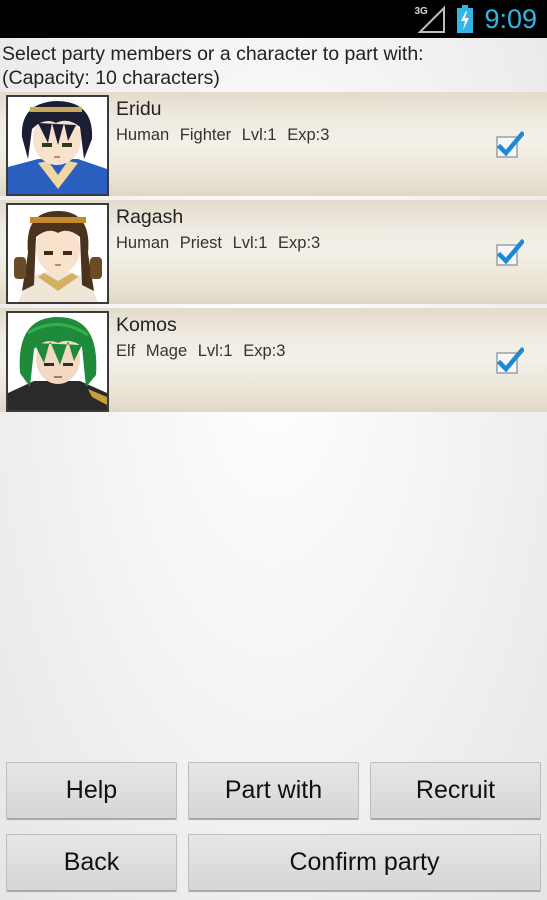  Describe the element at coordinates (126, 351) in the screenshot. I see `character-race: Elf` at that location.